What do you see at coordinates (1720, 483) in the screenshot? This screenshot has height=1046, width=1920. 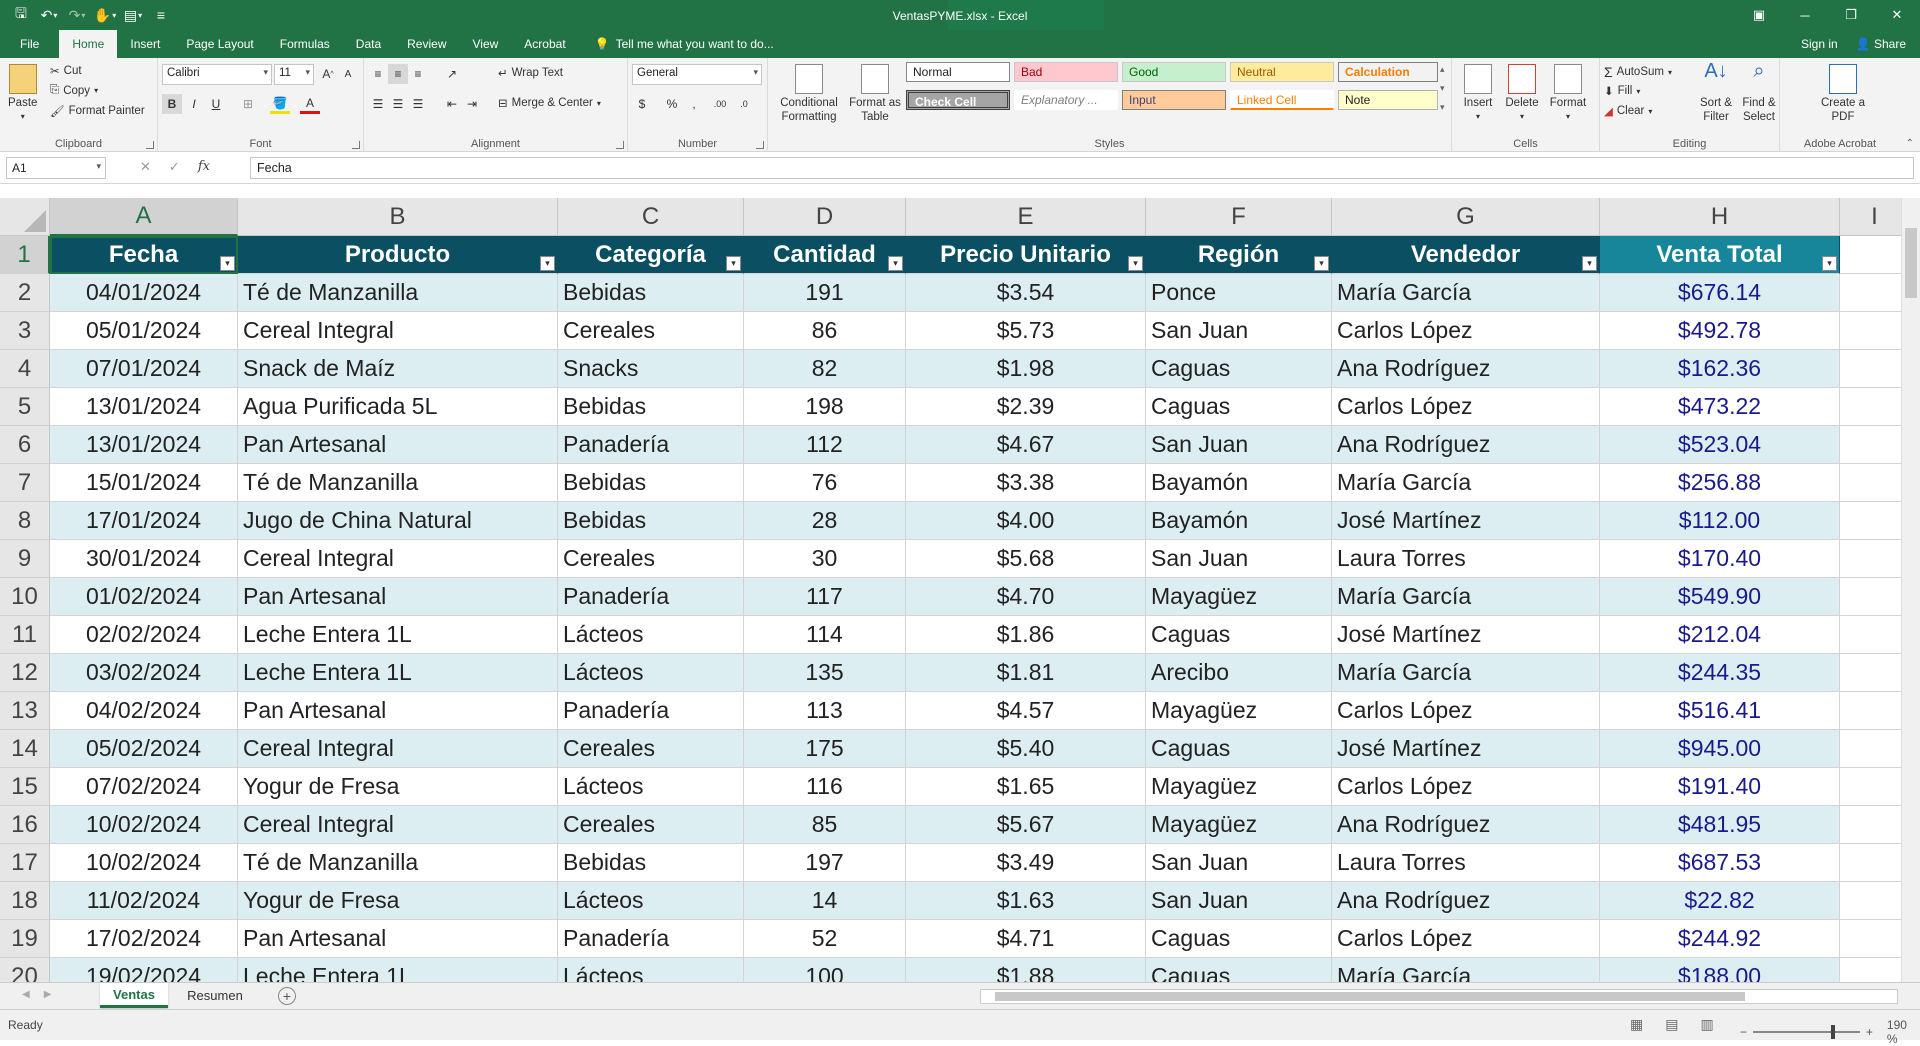 I see `data-cell: $256.88` at bounding box center [1720, 483].